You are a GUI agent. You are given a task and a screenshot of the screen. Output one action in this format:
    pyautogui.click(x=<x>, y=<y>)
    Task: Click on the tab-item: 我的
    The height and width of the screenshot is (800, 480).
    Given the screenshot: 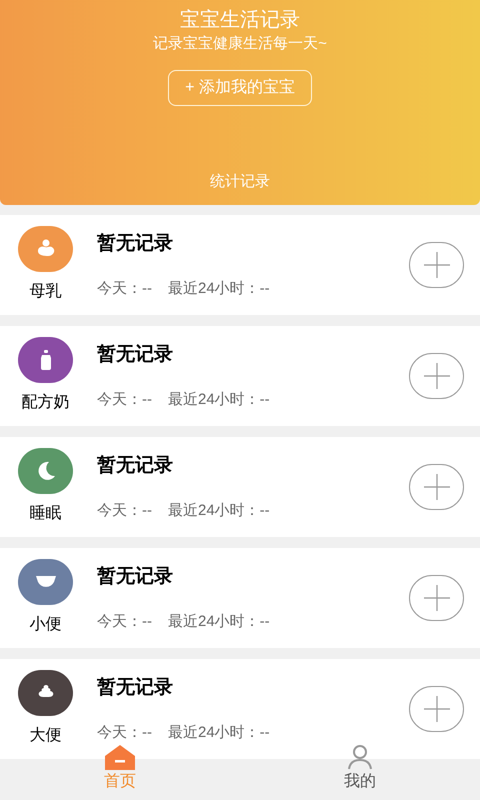 What is the action you would take?
    pyautogui.click(x=360, y=769)
    